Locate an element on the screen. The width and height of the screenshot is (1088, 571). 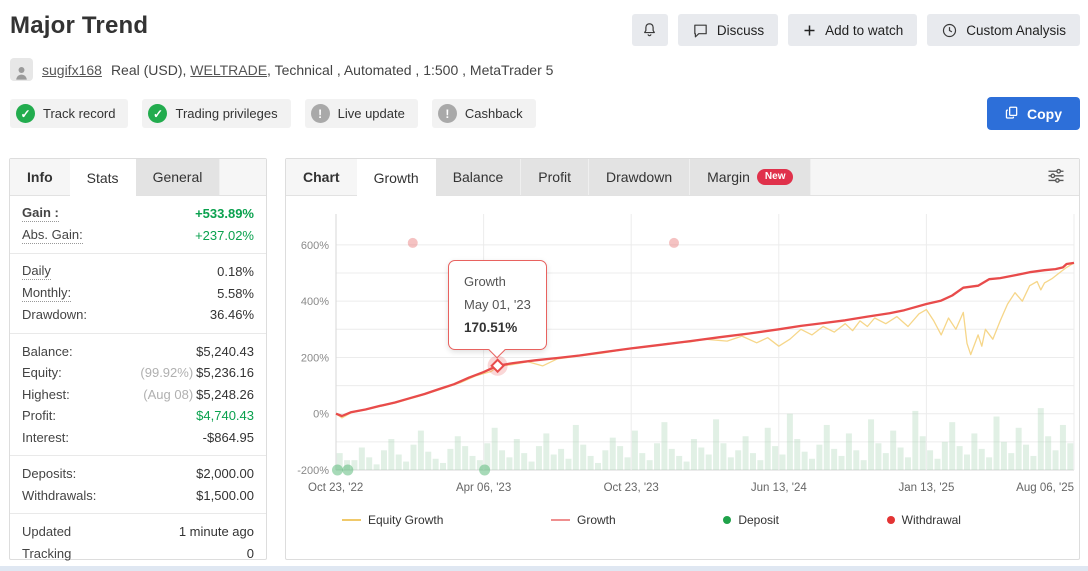
svg-text: Jan 13, '25 is located at coordinates (926, 488).